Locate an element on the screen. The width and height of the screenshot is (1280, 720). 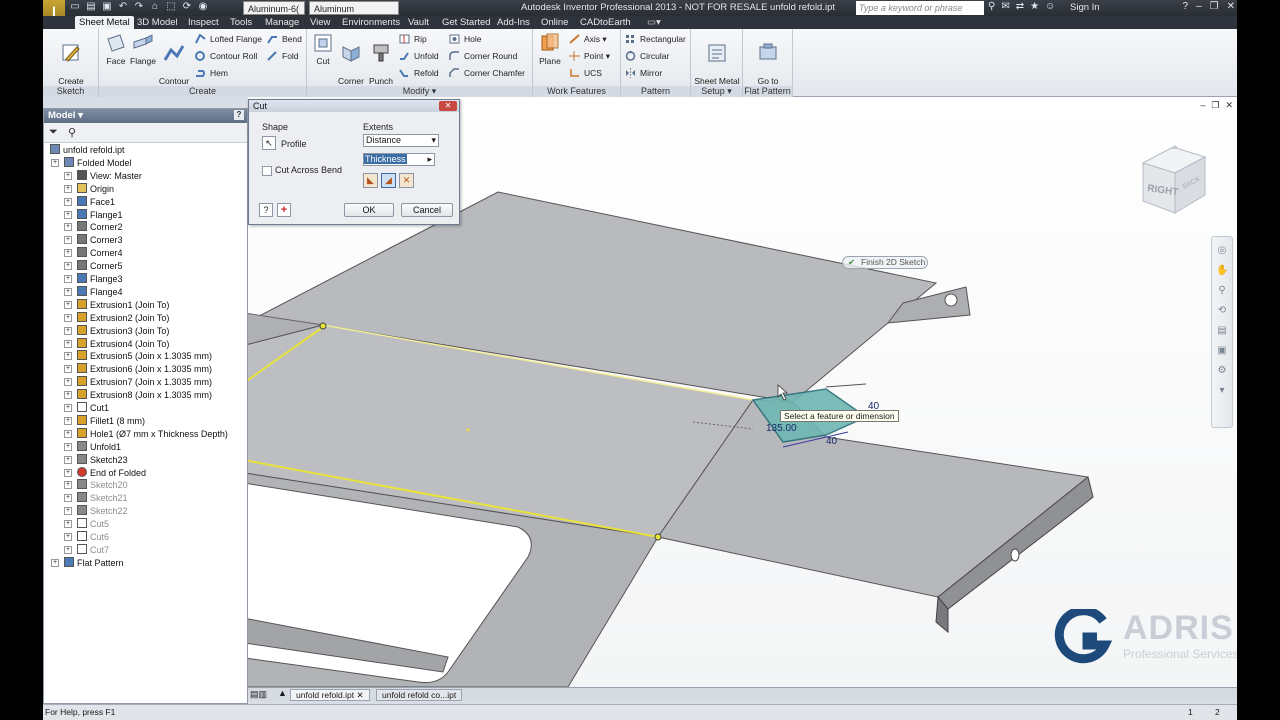
tab-overflow-icon: ▭▾ is located at coordinates (654, 22).